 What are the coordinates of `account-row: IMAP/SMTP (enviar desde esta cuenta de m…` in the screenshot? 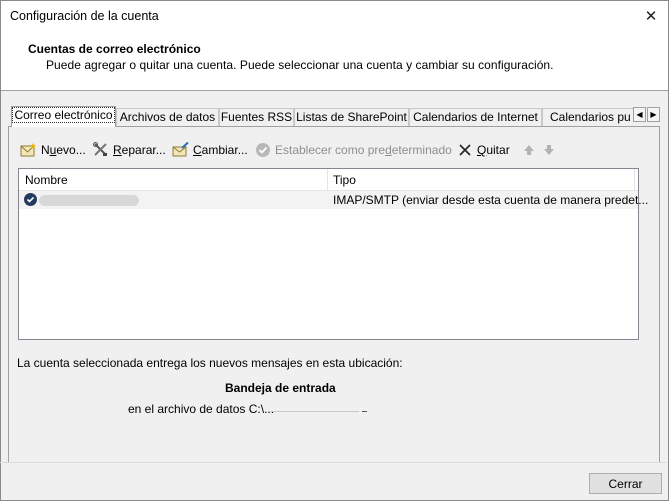 It's located at (333, 200).